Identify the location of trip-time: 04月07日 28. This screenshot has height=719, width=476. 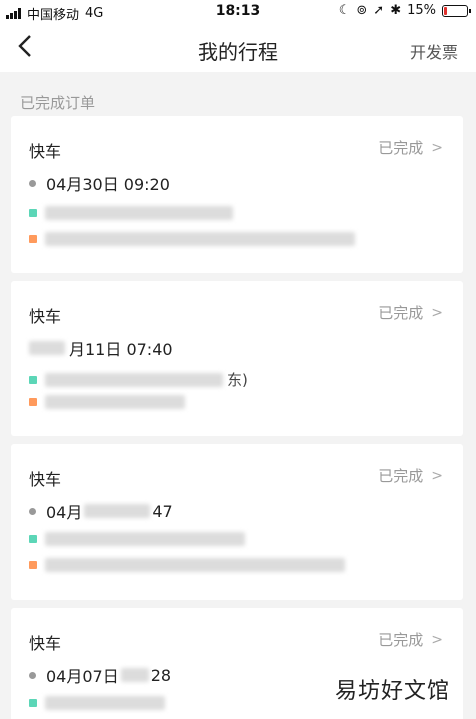
(100, 675).